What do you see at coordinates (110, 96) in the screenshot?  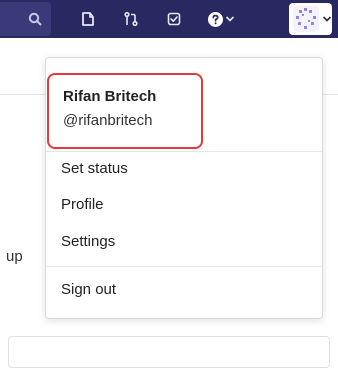 I see `user-name: Rifan Britech` at bounding box center [110, 96].